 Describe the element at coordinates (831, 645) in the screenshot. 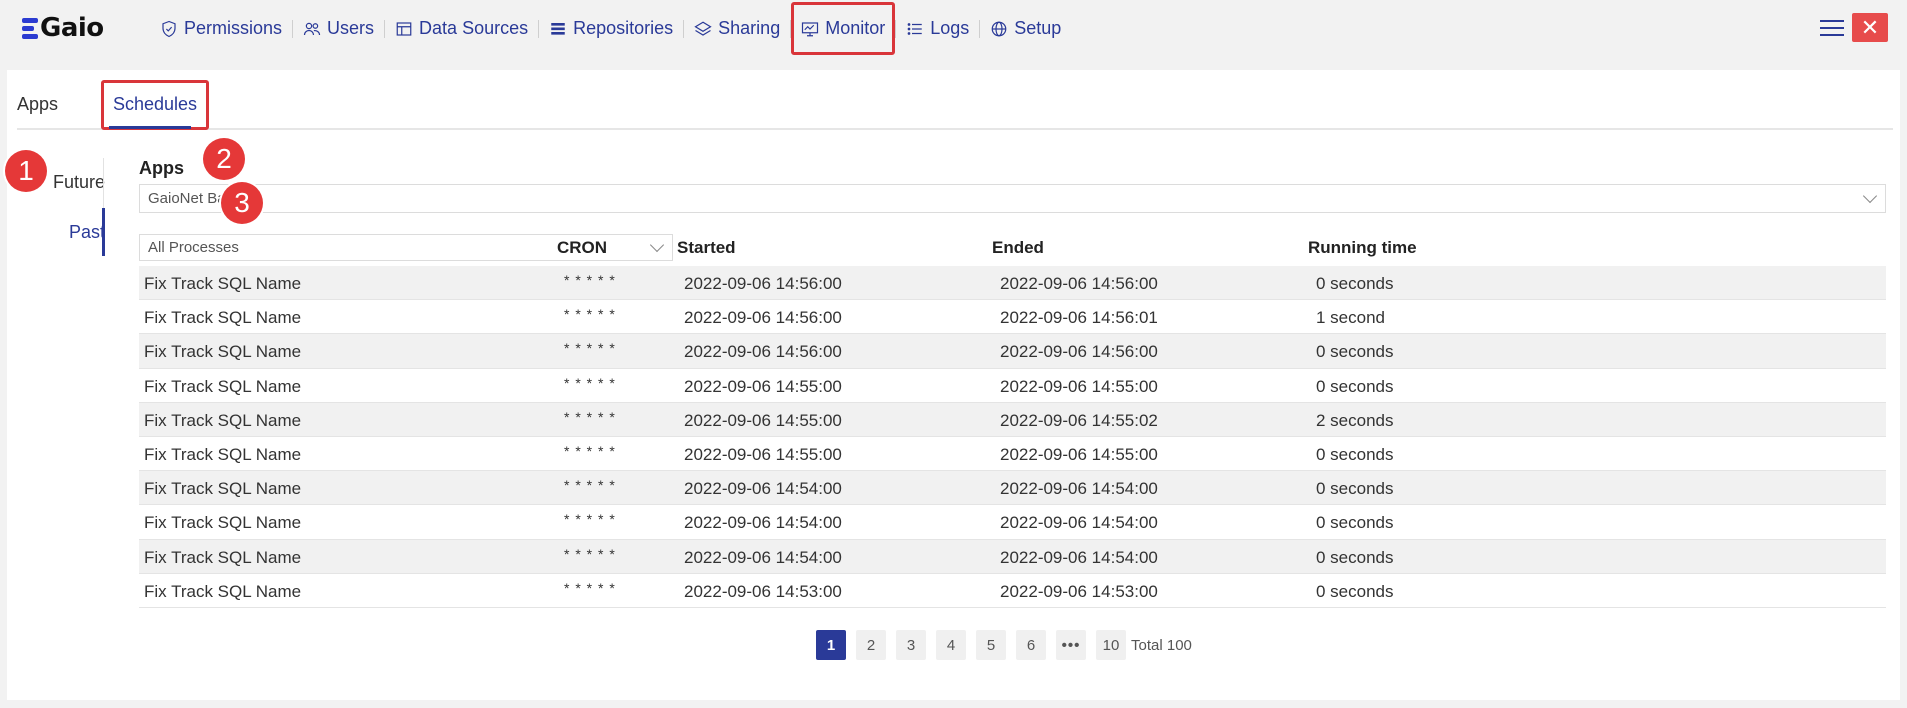

I see `page-button: 1` at that location.